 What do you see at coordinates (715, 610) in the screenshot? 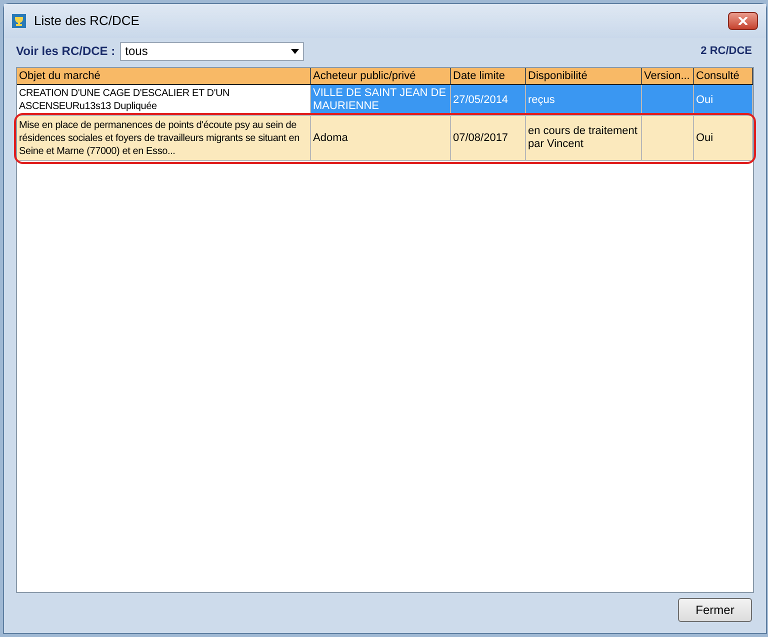
I see `close-dialog-button: Fermer` at bounding box center [715, 610].